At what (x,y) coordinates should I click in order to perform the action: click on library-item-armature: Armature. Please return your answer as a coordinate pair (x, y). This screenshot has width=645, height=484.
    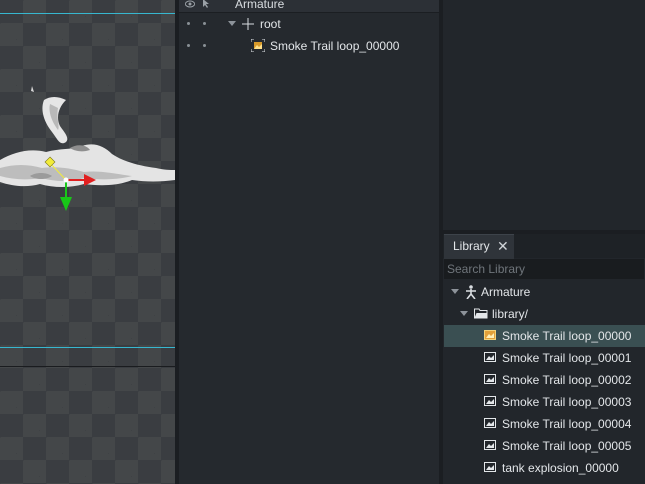
    Looking at the image, I should click on (544, 292).